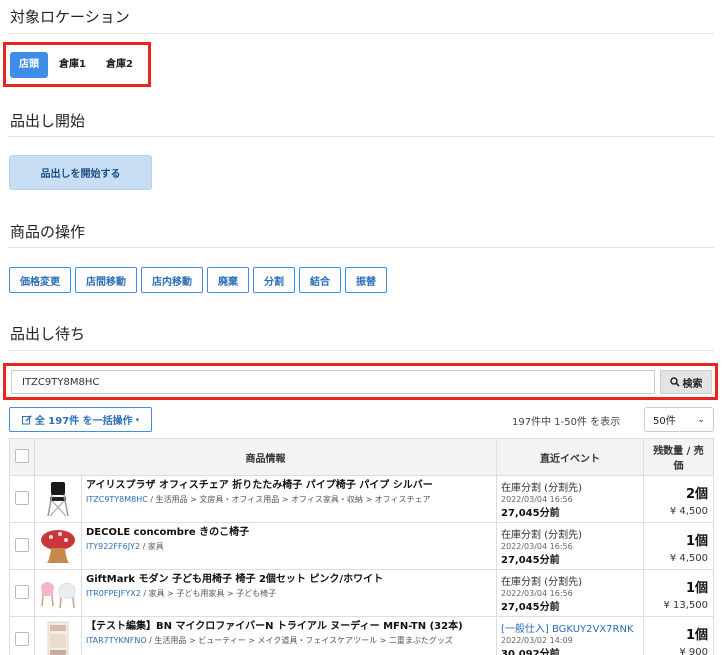 This screenshot has width=724, height=655. What do you see at coordinates (168, 532) in the screenshot?
I see `product-name: DECOLE concombre きのこ椅子` at bounding box center [168, 532].